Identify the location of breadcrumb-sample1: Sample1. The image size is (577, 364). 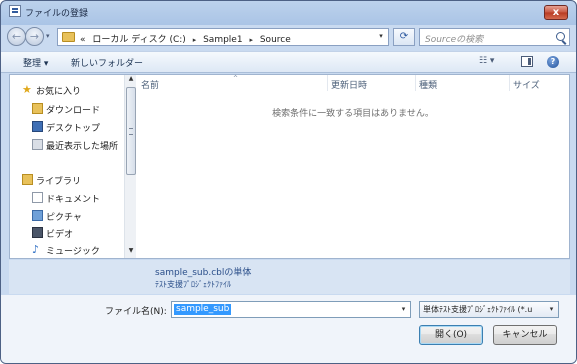
(222, 40).